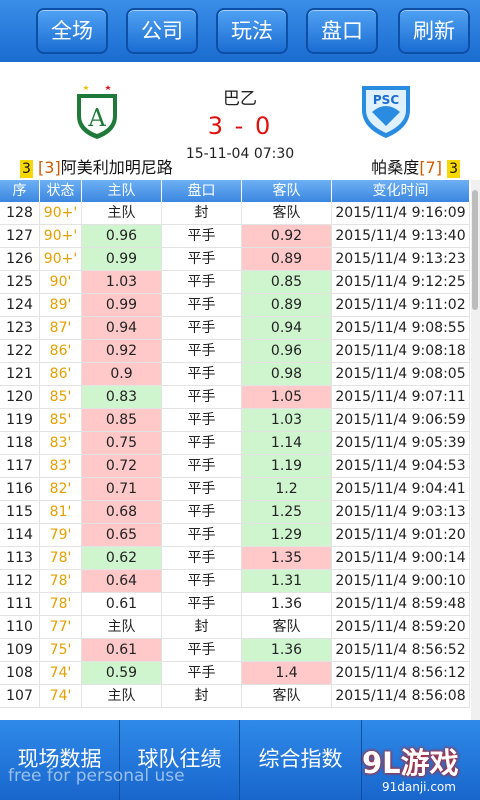 Image resolution: width=480 pixels, height=800 pixels. What do you see at coordinates (20, 627) in the screenshot?
I see `cell-seq: 110` at bounding box center [20, 627].